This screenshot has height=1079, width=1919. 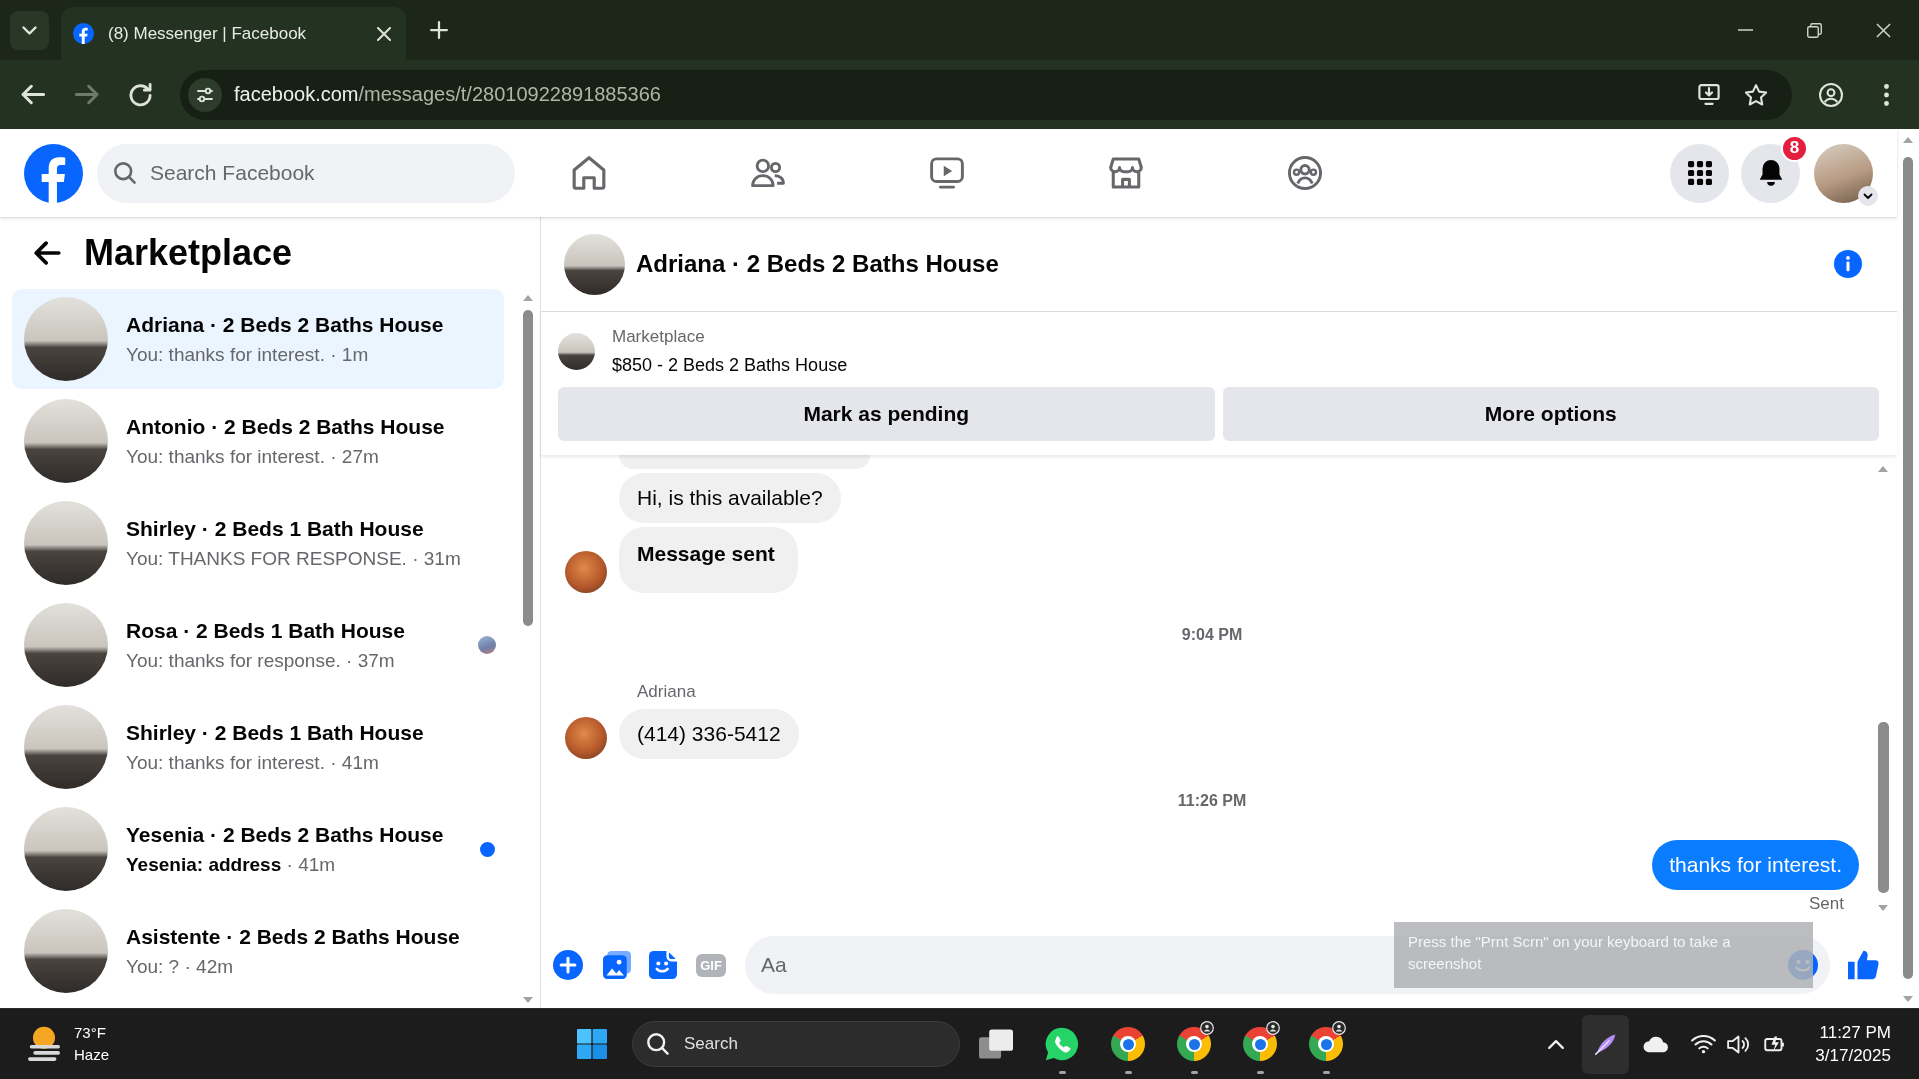 I want to click on conversation-item: Shirley · 2 Beds 1 Bath House You: THANKS FOR RESPONSE. · 31m, so click(x=258, y=543).